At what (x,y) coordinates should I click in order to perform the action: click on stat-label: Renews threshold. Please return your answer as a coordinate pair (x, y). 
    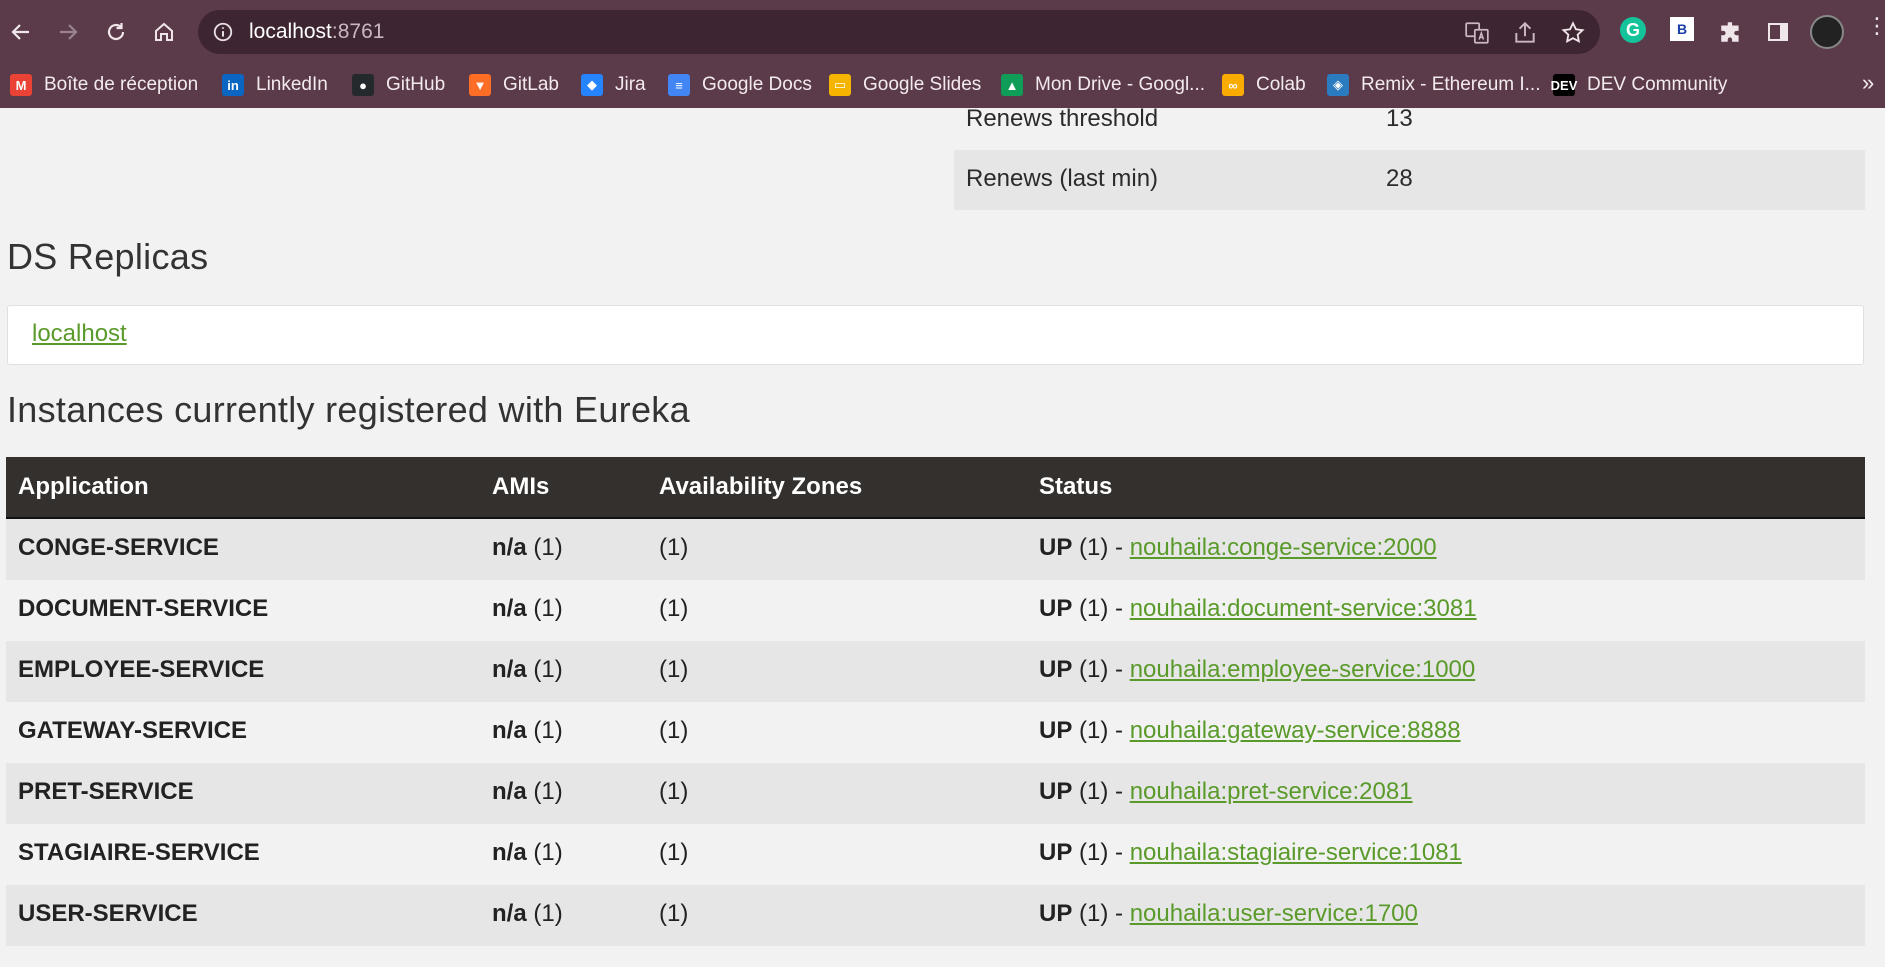
    Looking at the image, I should click on (1062, 120).